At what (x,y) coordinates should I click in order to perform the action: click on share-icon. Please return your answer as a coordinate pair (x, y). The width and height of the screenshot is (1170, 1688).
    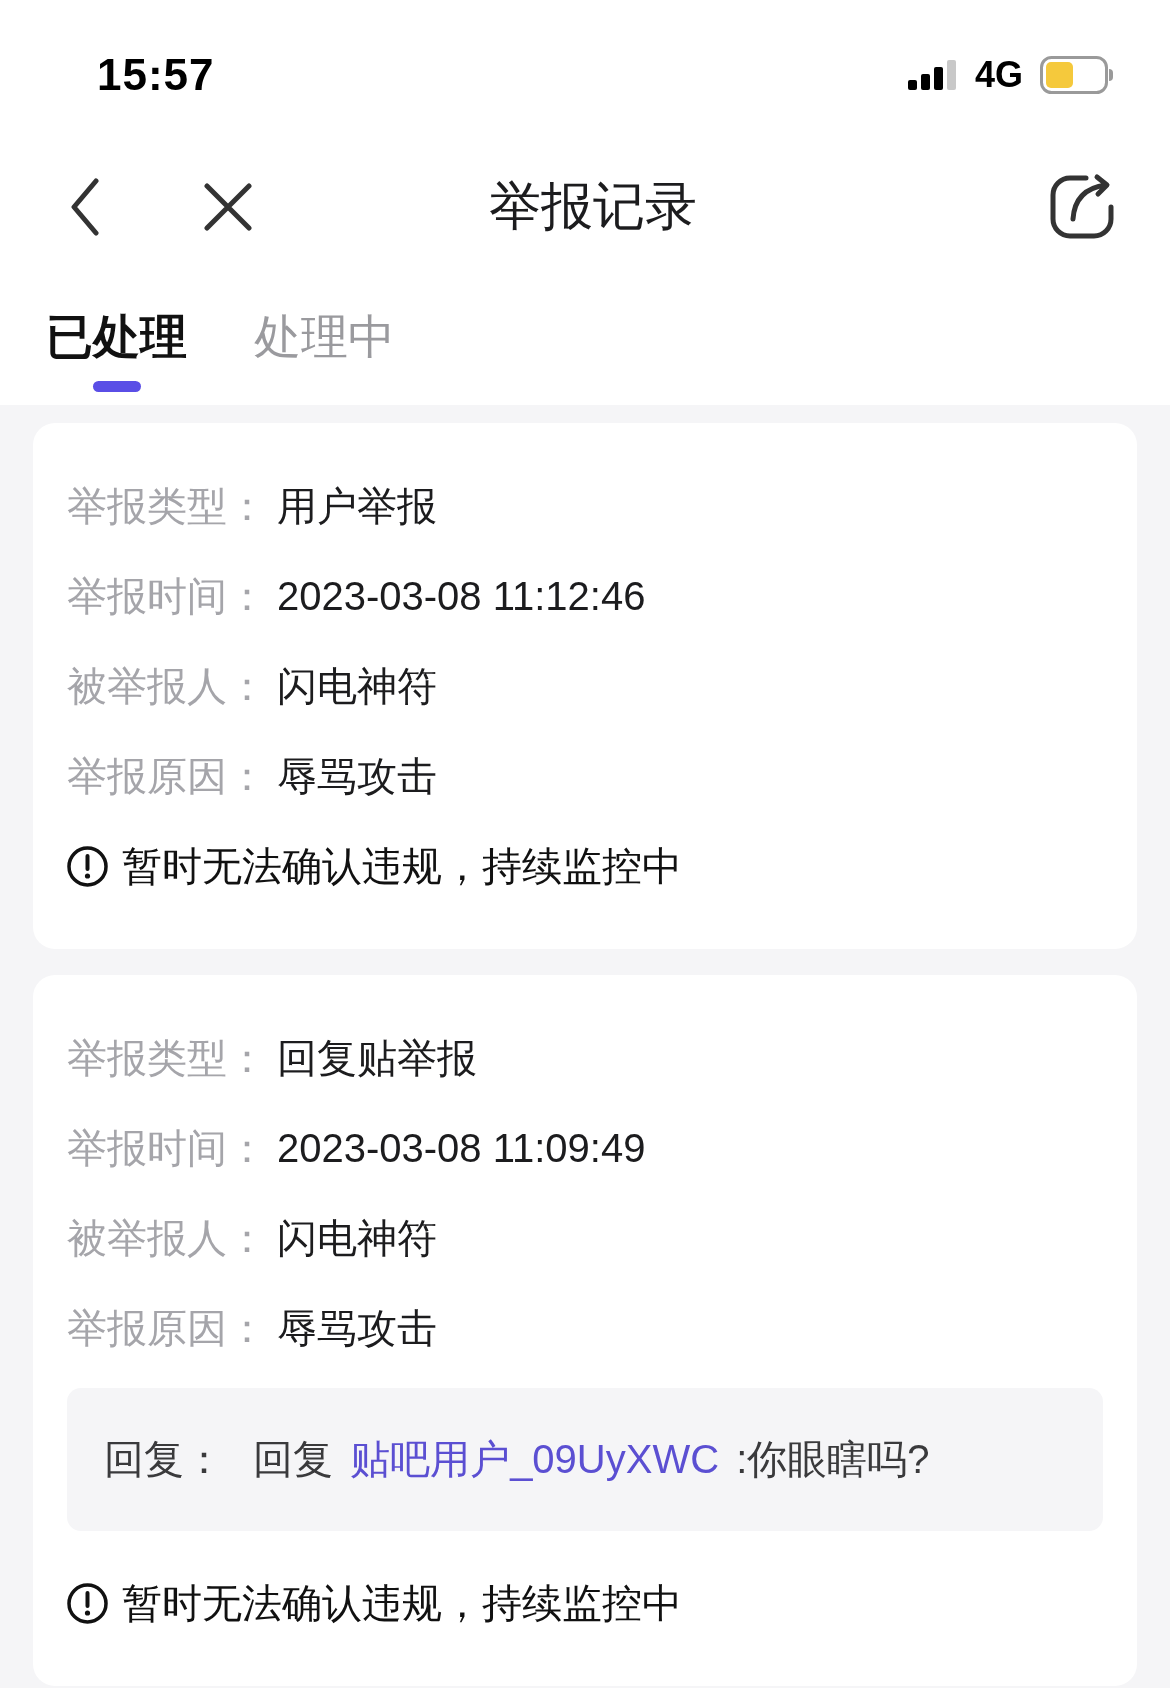
    Looking at the image, I should click on (1082, 207).